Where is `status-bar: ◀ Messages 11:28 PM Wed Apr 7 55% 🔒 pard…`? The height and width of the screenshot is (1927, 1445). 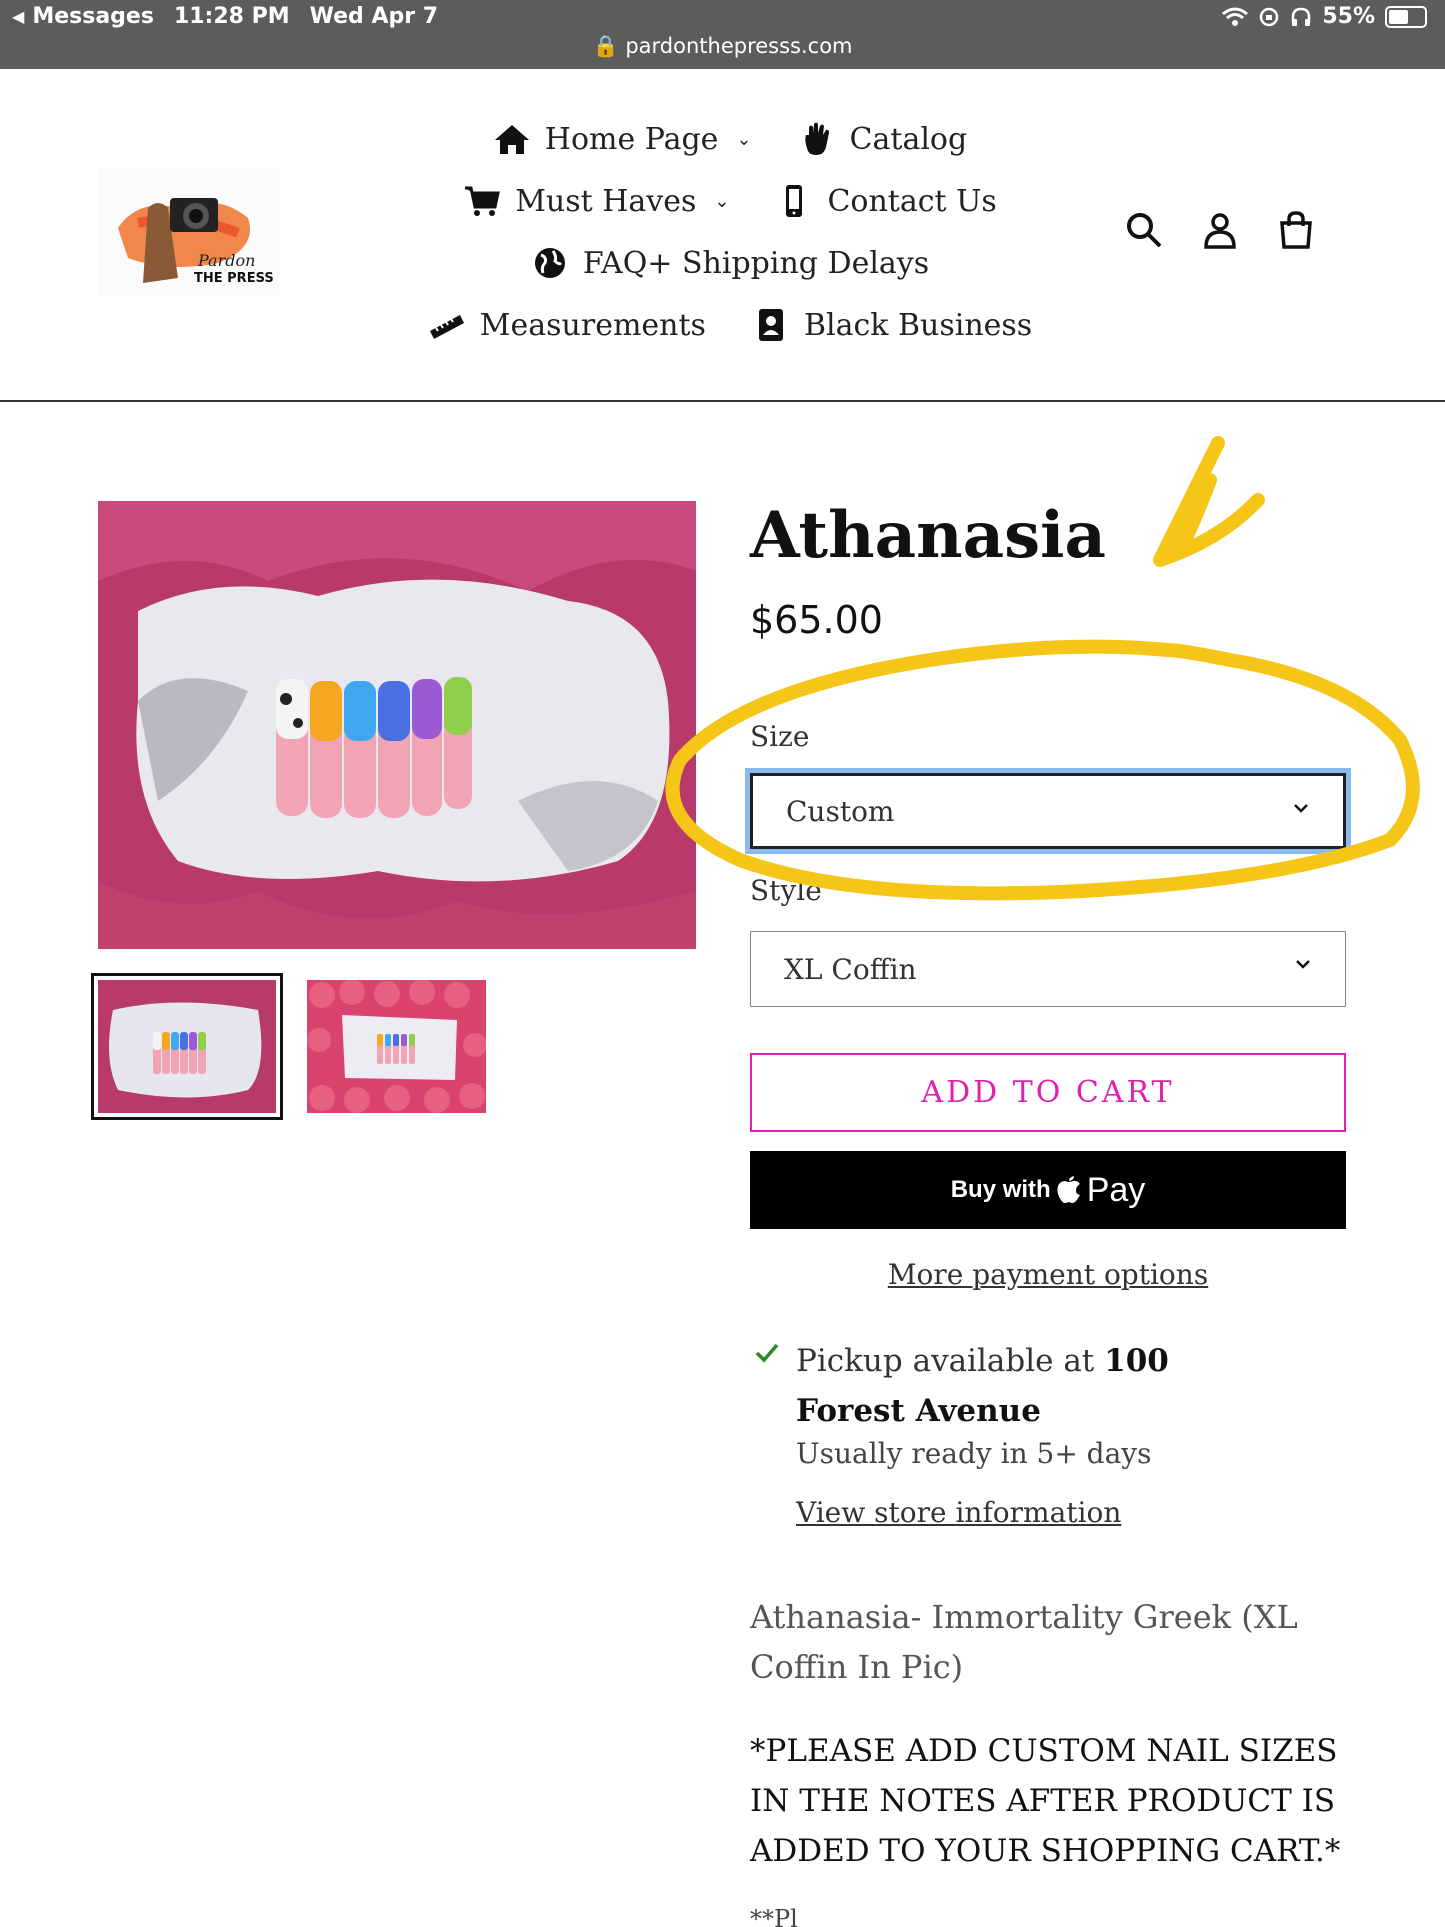 status-bar: ◀ Messages 11:28 PM Wed Apr 7 55% 🔒 pard… is located at coordinates (722, 34).